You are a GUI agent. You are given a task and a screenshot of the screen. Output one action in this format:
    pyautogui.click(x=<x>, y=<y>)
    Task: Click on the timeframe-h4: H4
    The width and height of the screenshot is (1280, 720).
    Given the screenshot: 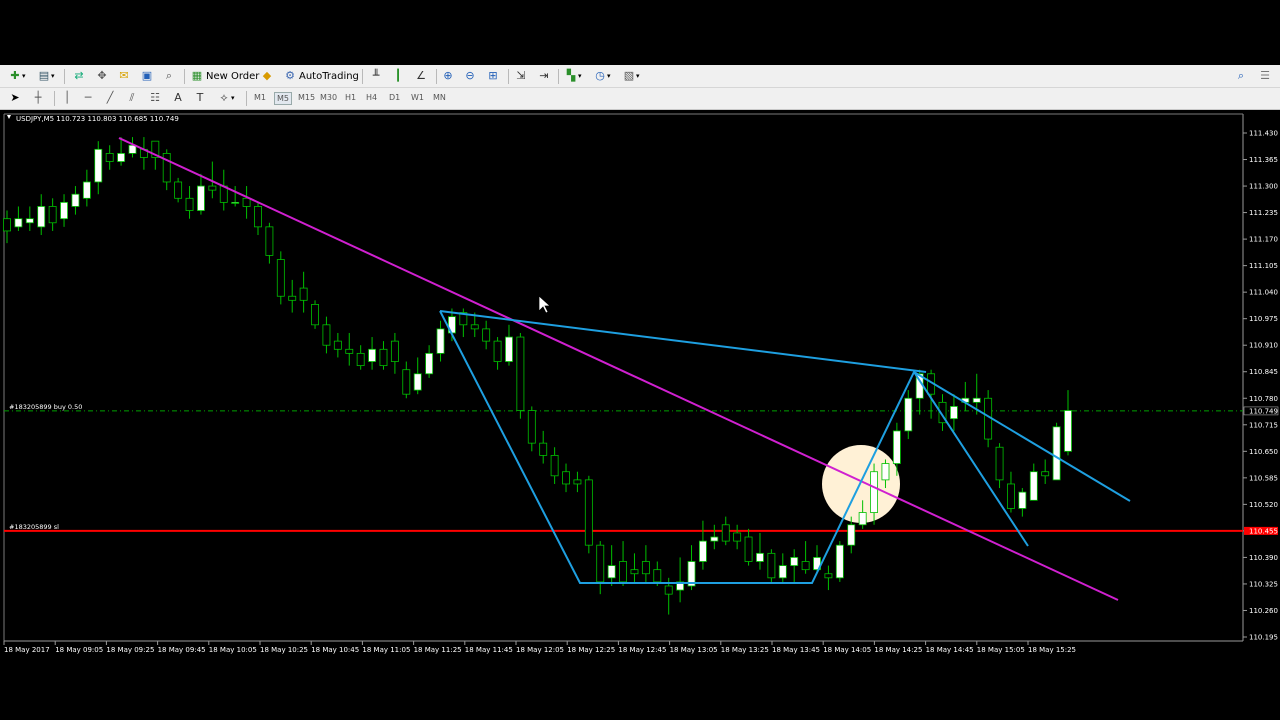 What is the action you would take?
    pyautogui.click(x=371, y=97)
    